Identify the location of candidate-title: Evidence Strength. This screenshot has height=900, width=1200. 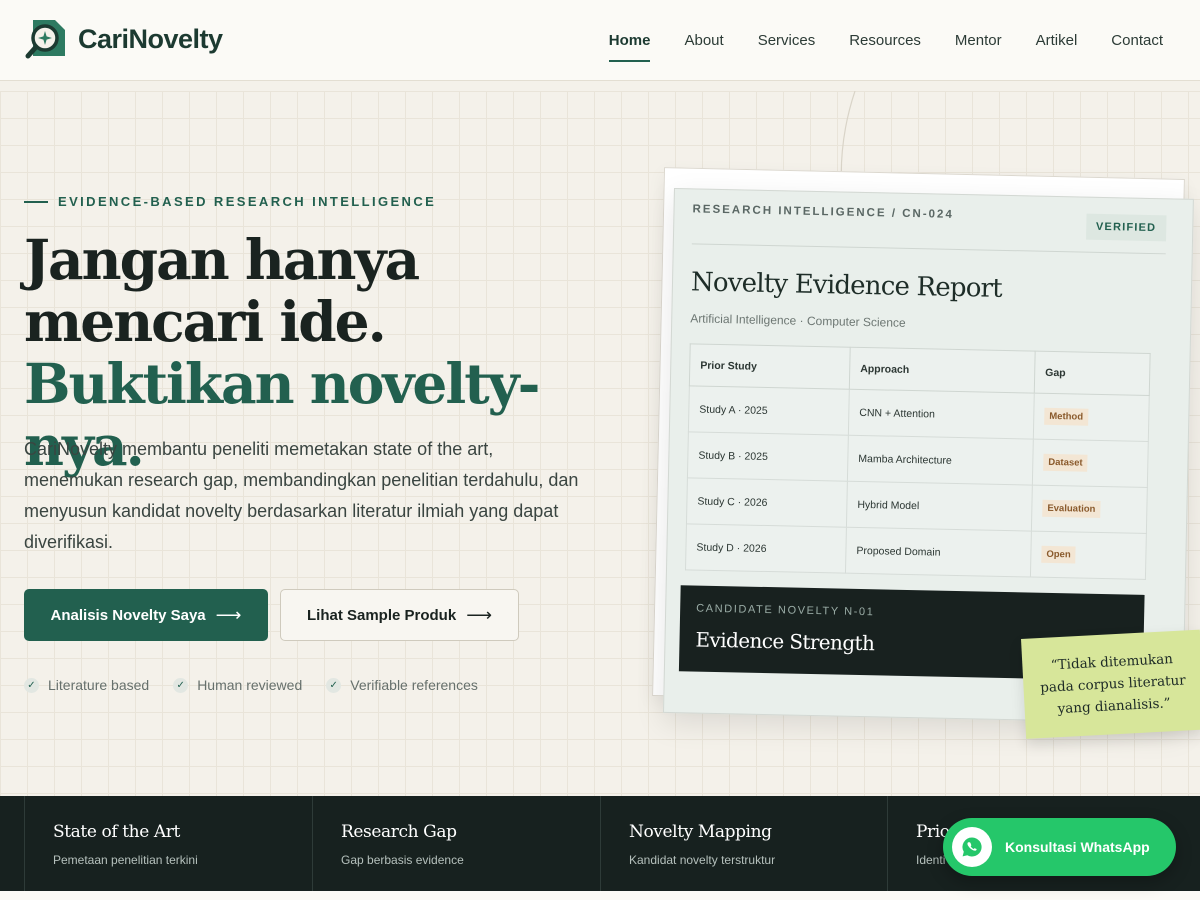
(785, 641).